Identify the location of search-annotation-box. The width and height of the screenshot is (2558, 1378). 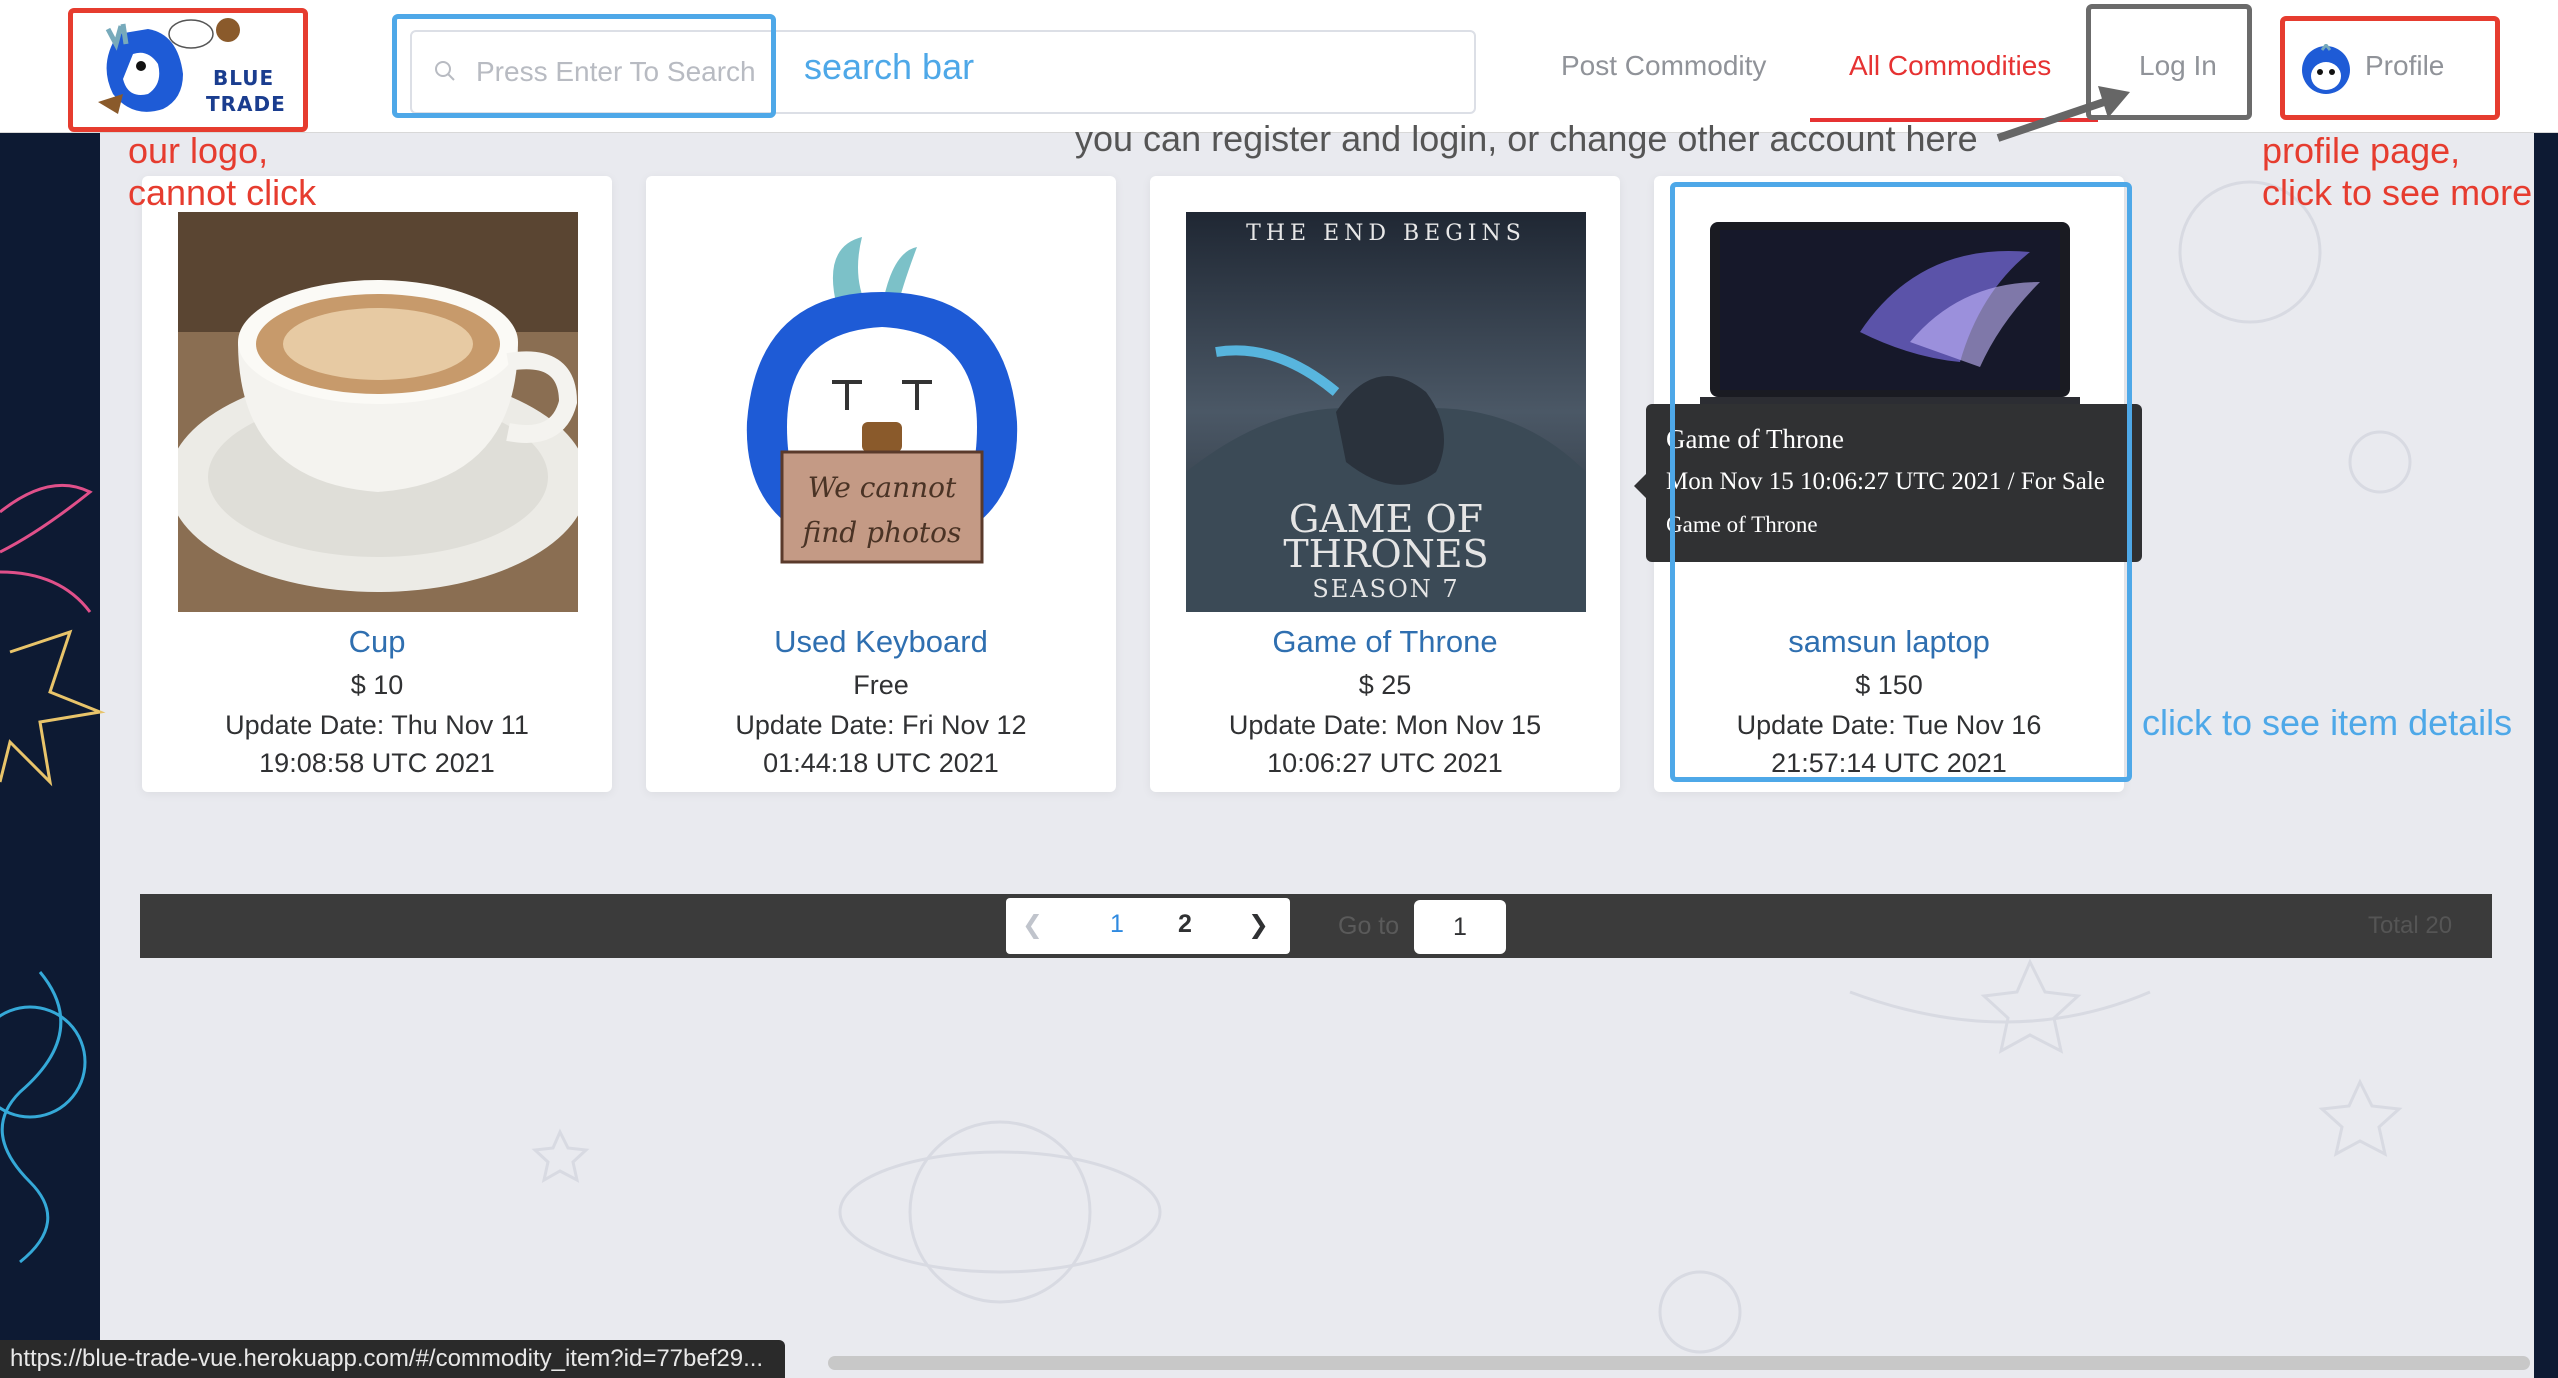
(584, 66).